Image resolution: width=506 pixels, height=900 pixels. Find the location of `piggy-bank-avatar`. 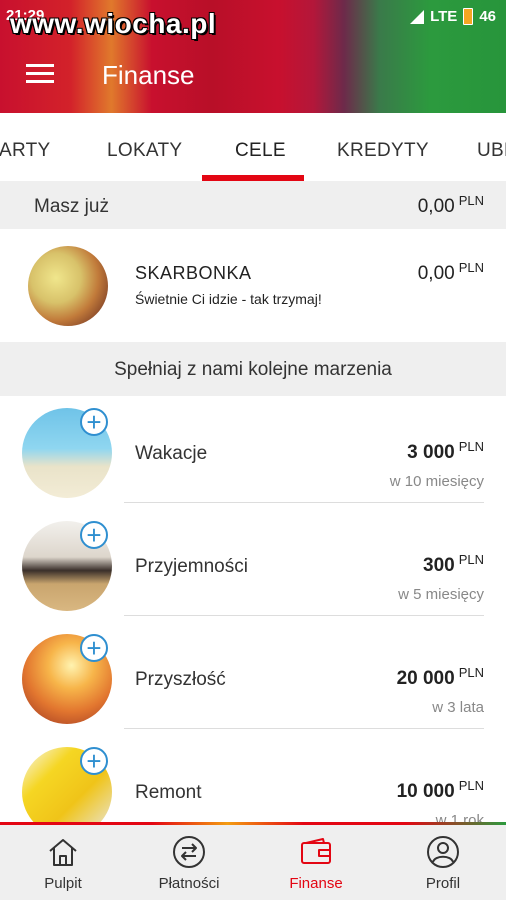

piggy-bank-avatar is located at coordinates (68, 286).